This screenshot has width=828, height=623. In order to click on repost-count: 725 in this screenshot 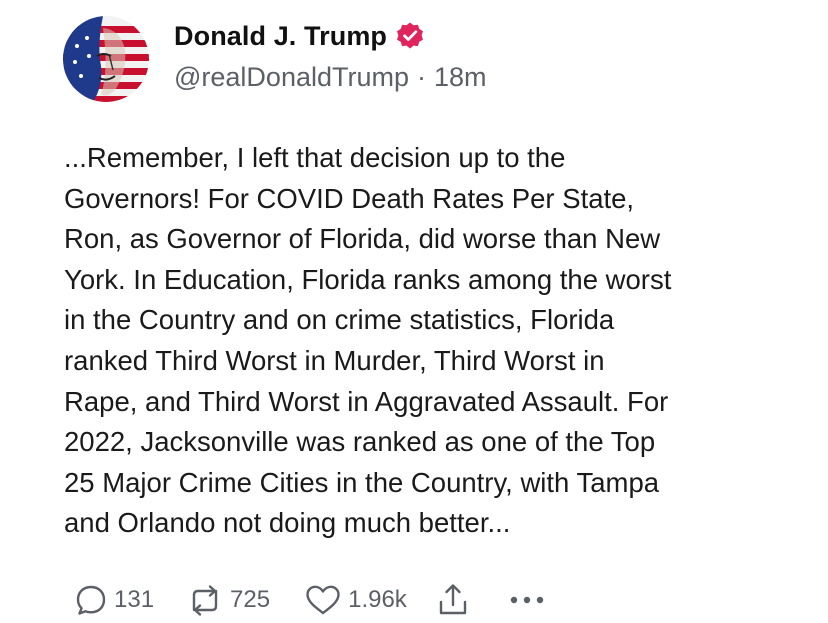, I will do `click(250, 599)`.